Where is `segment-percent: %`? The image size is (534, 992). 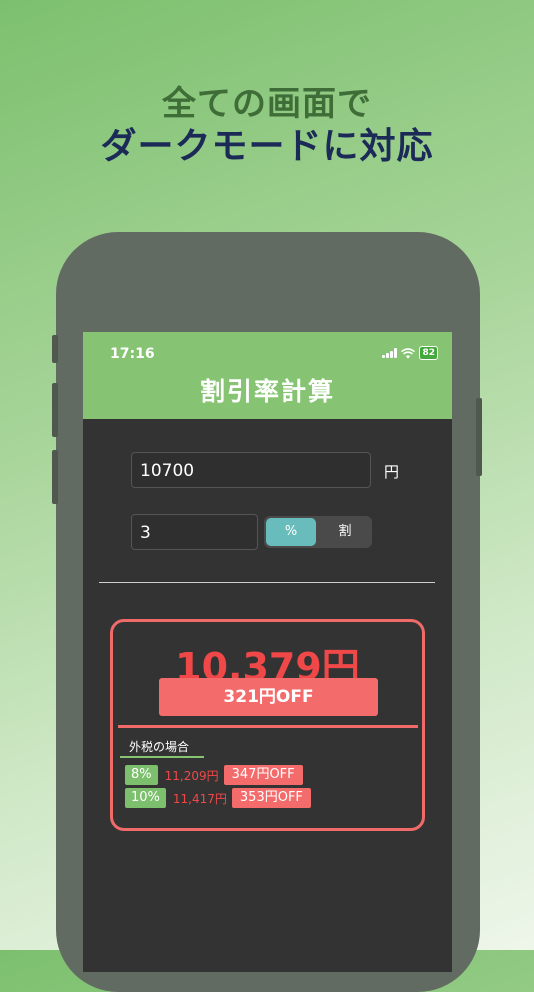 segment-percent: % is located at coordinates (291, 532).